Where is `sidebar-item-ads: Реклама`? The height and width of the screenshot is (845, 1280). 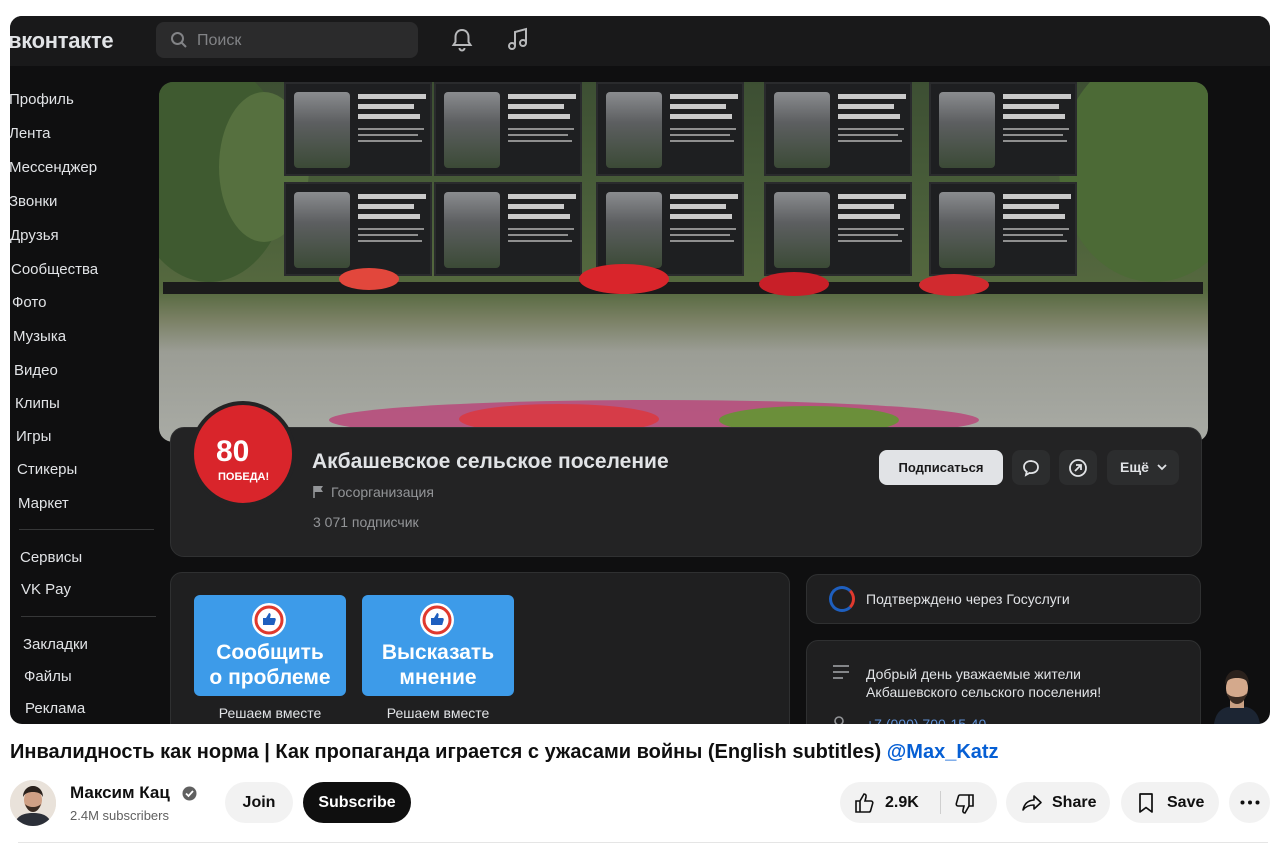 sidebar-item-ads: Реклама is located at coordinates (55, 708).